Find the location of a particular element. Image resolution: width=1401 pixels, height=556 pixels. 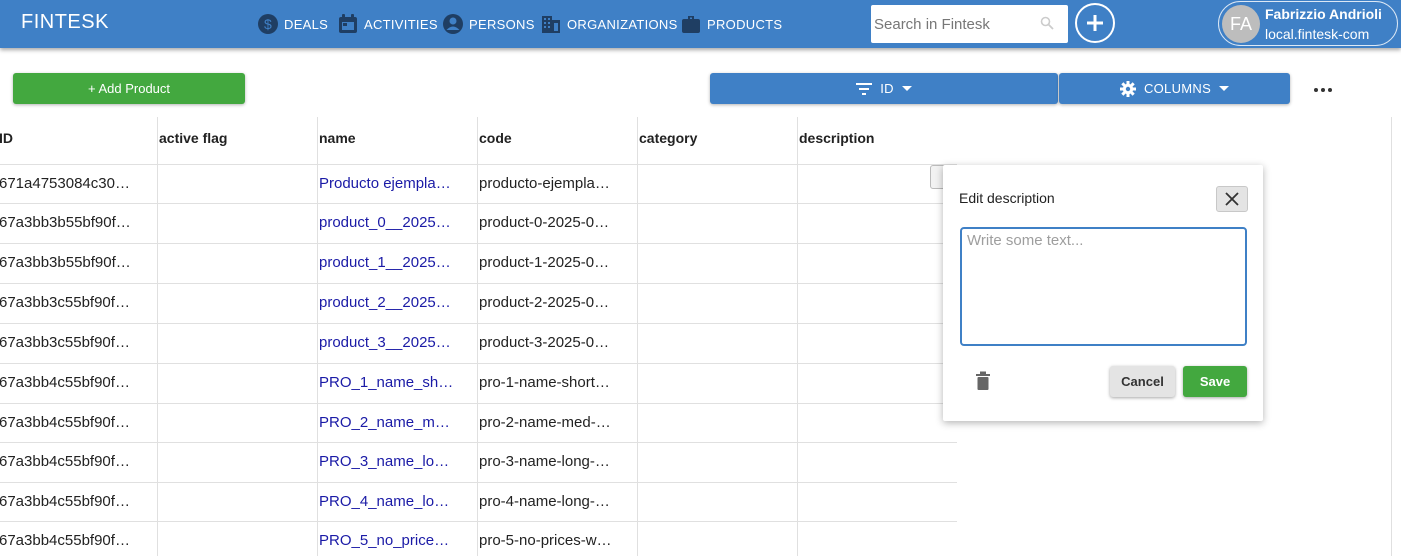

close-icon is located at coordinates (1232, 199).